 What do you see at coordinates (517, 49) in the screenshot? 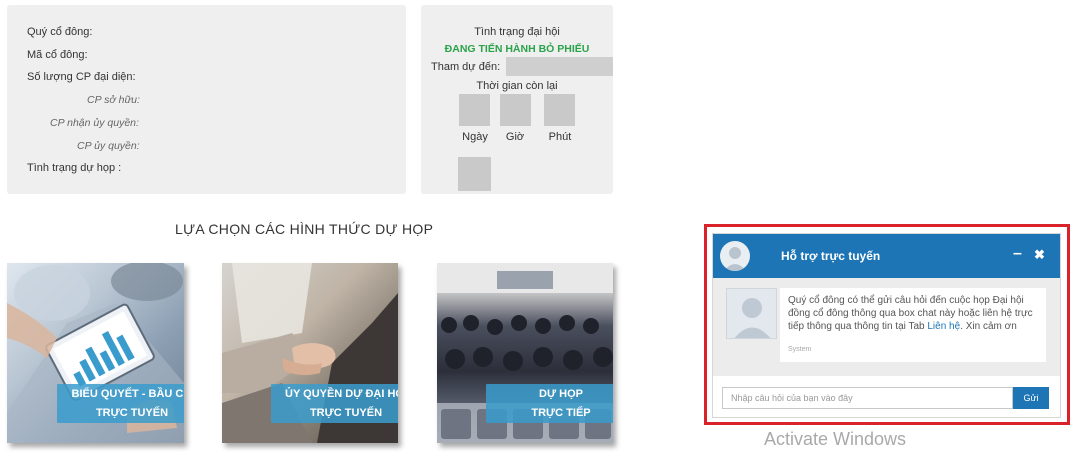
I see `meeting-status-value: ĐANG TIẾN HÀNH BỎ PHIẾU` at bounding box center [517, 49].